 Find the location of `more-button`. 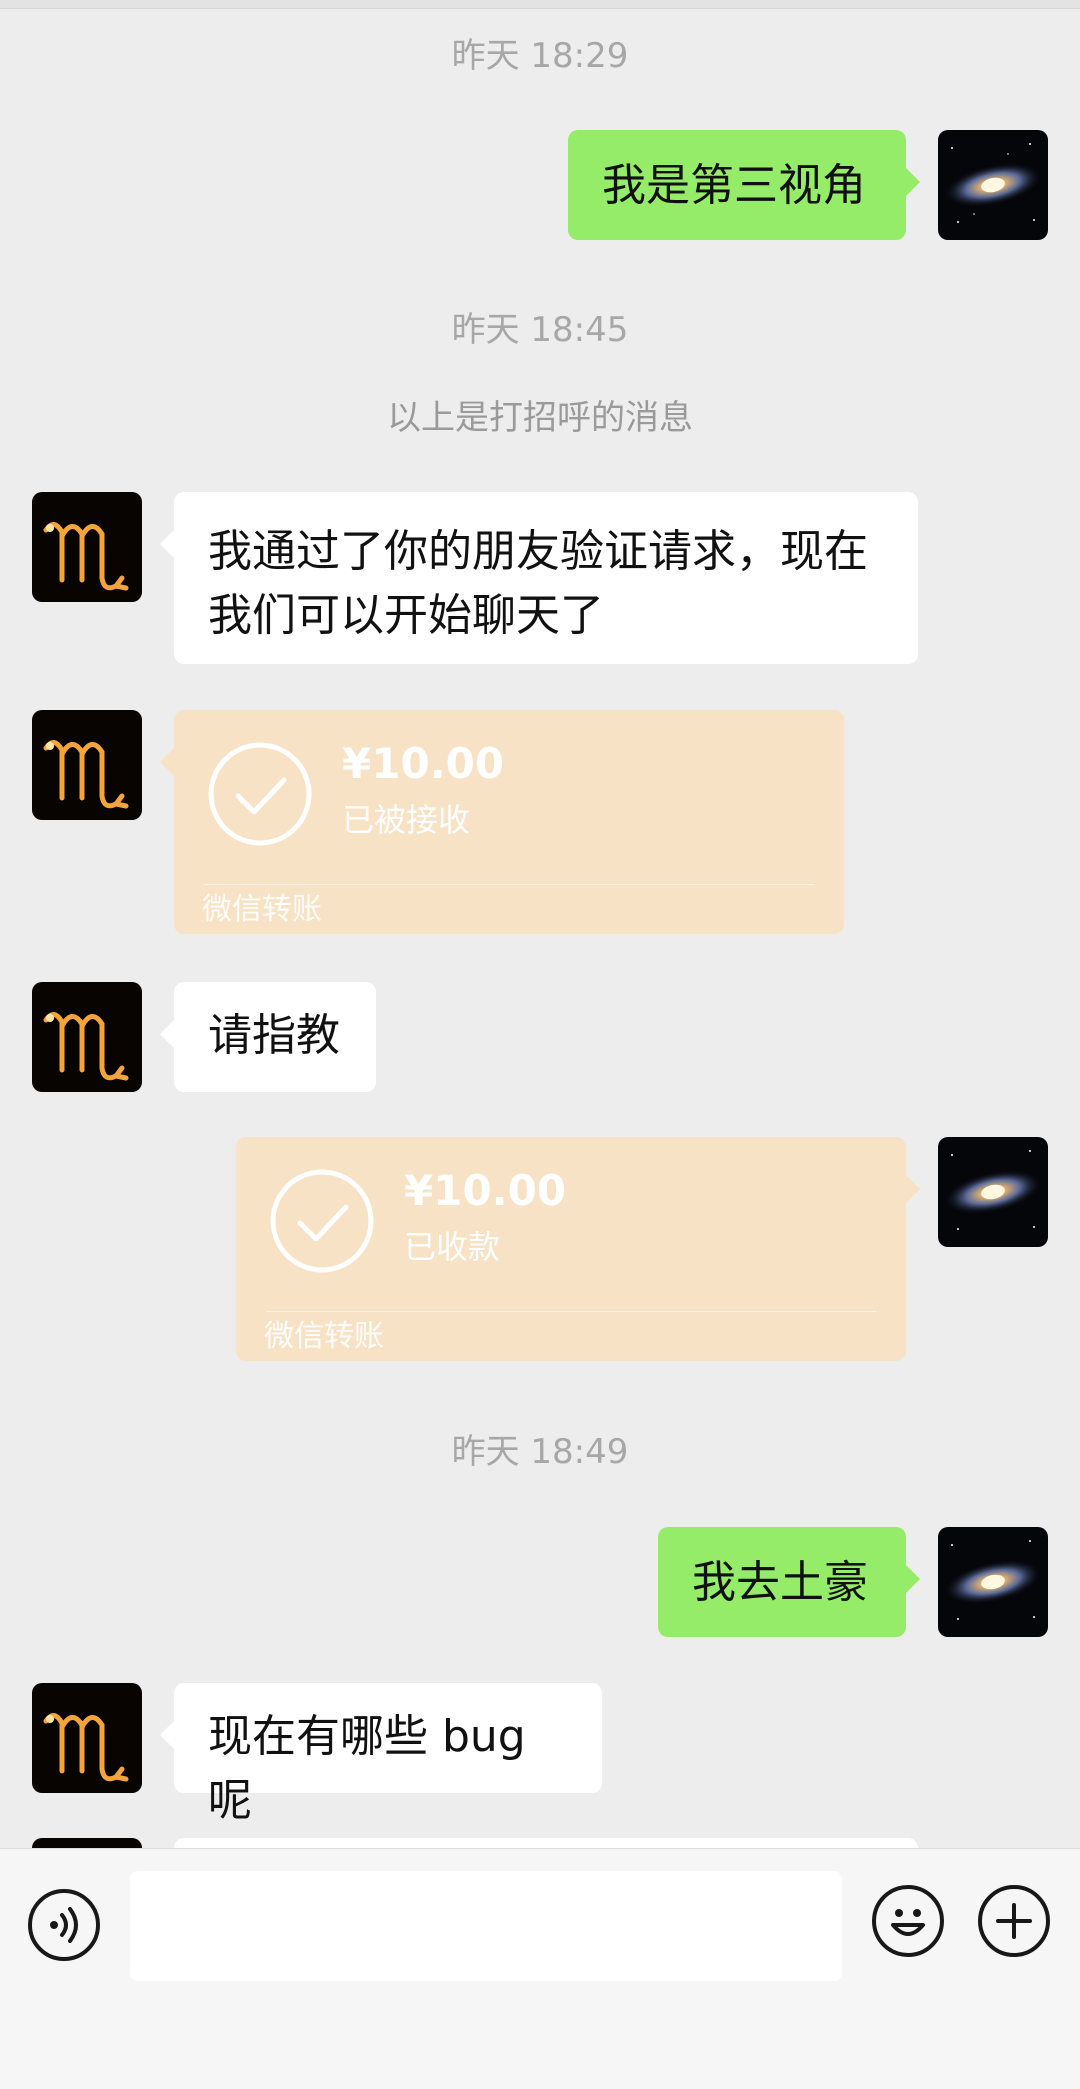

more-button is located at coordinates (1014, 1921).